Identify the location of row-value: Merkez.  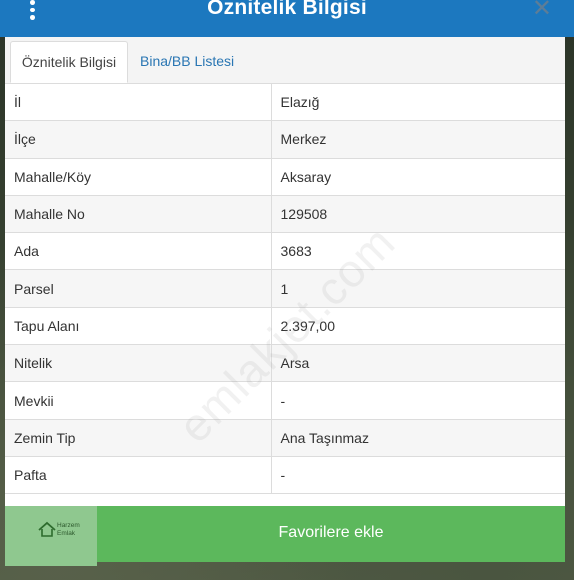
(417, 139).